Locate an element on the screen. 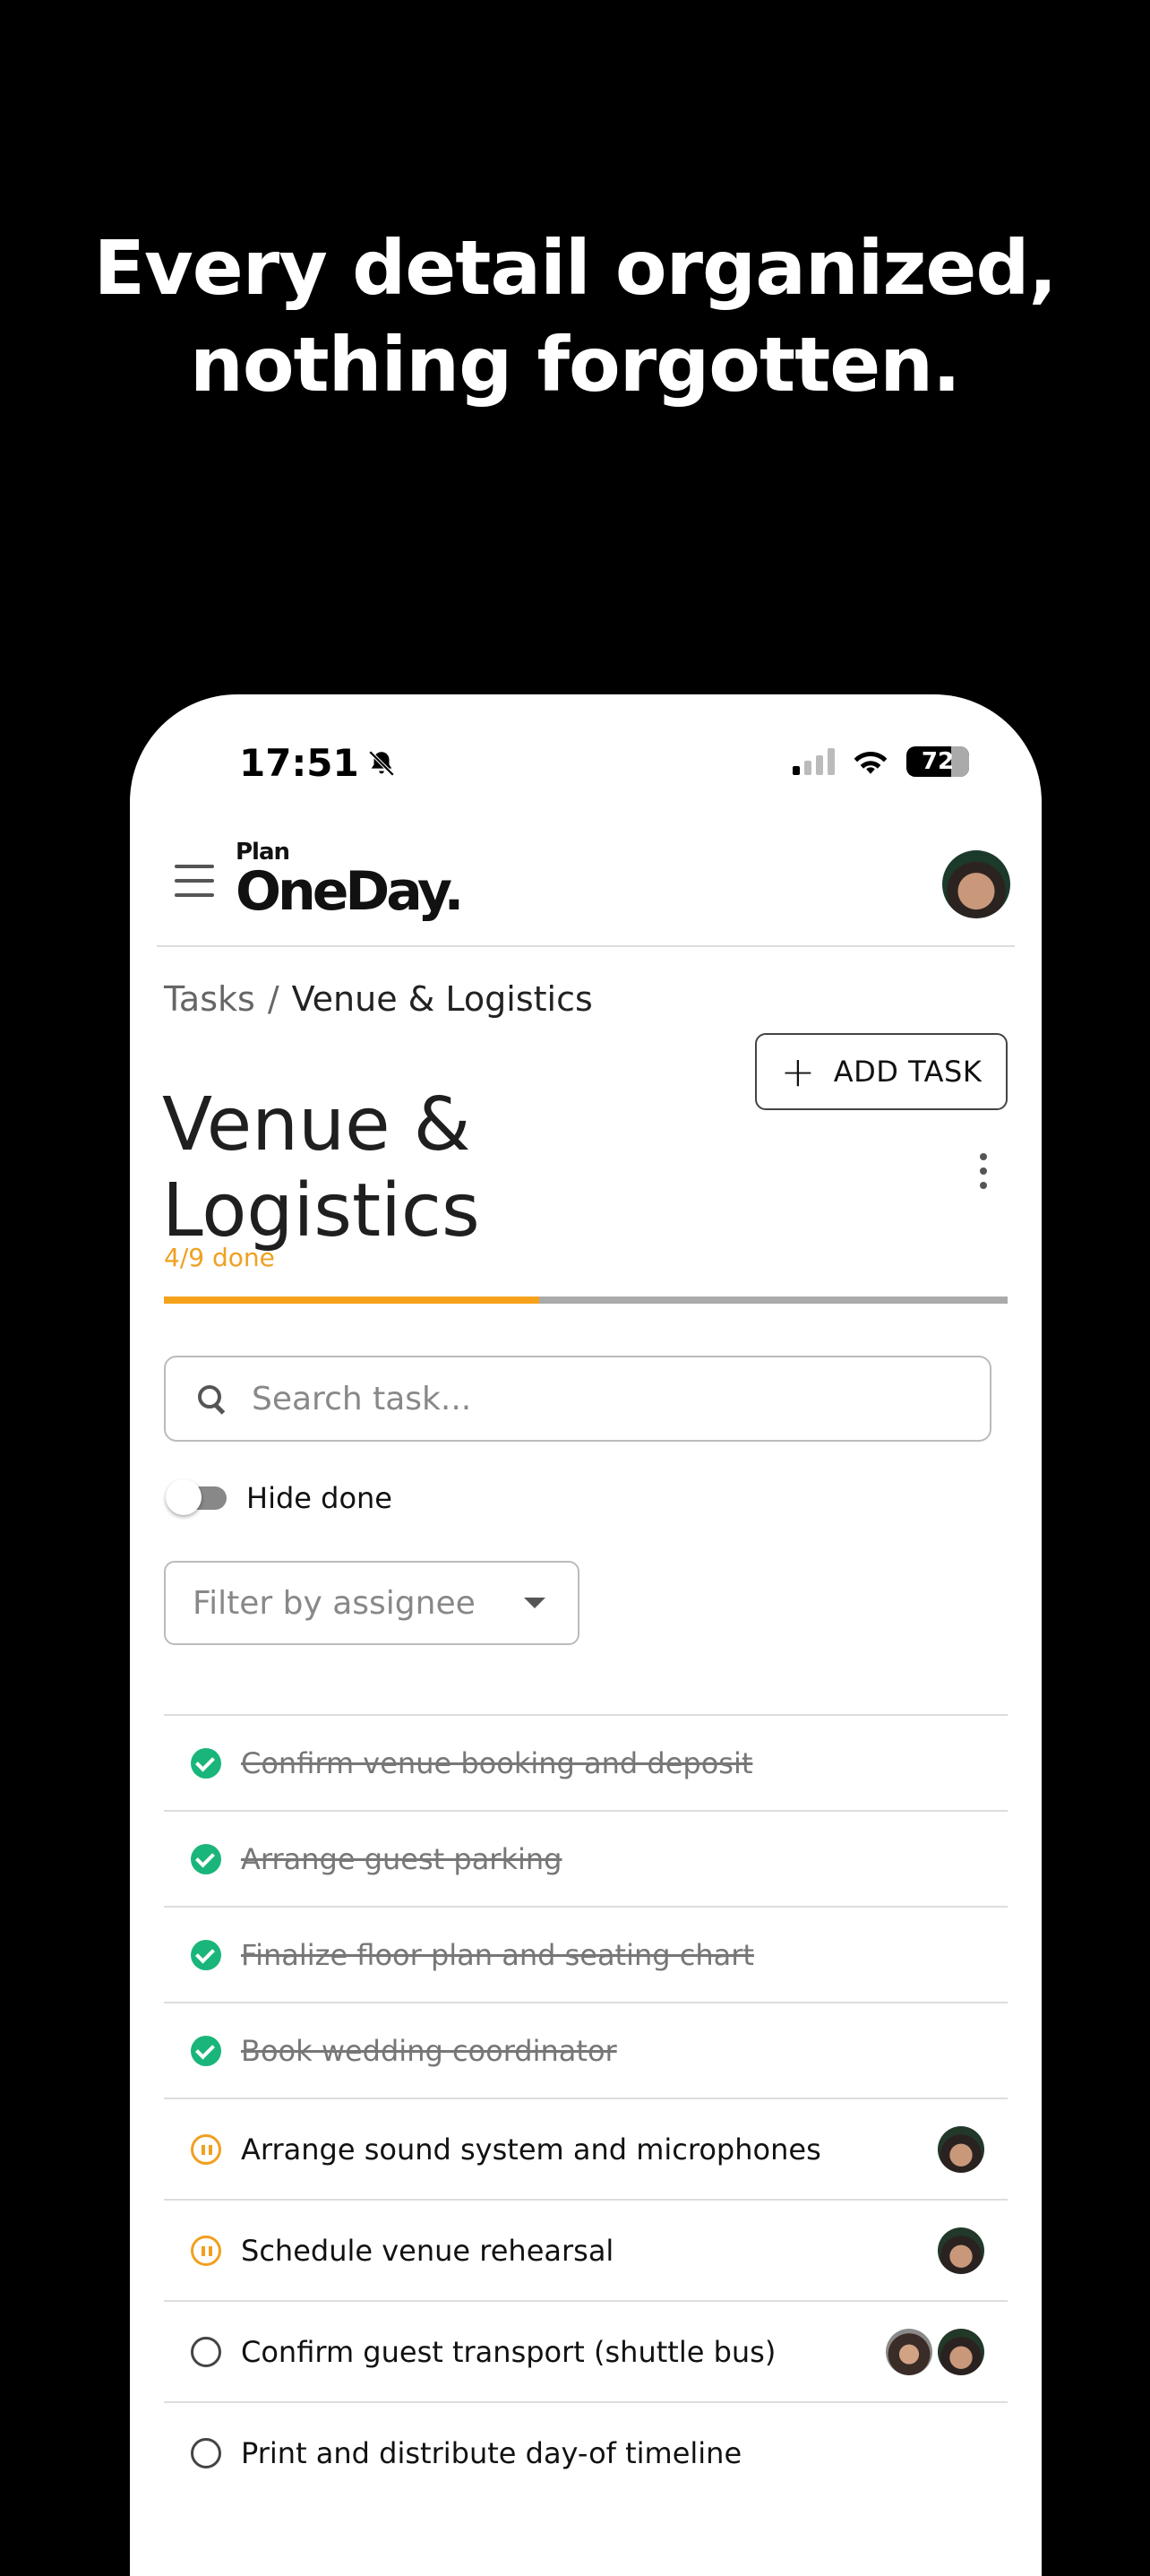 Image resolution: width=1150 pixels, height=2576 pixels. headline-line-1: Every detail organized, is located at coordinates (575, 268).